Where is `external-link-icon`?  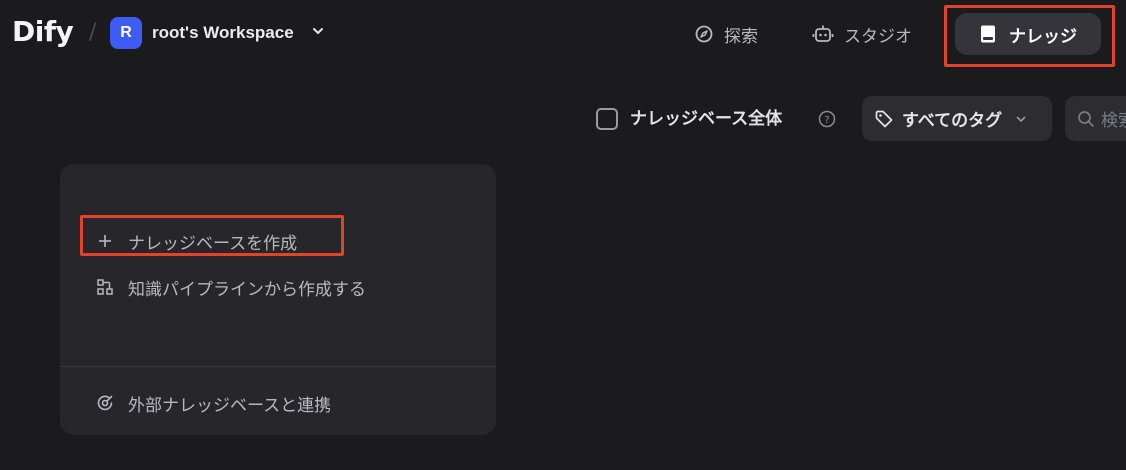 external-link-icon is located at coordinates (105, 403).